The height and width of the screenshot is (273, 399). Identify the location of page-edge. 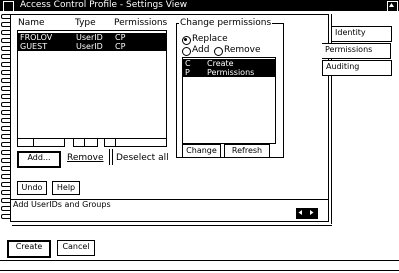
(172, 225).